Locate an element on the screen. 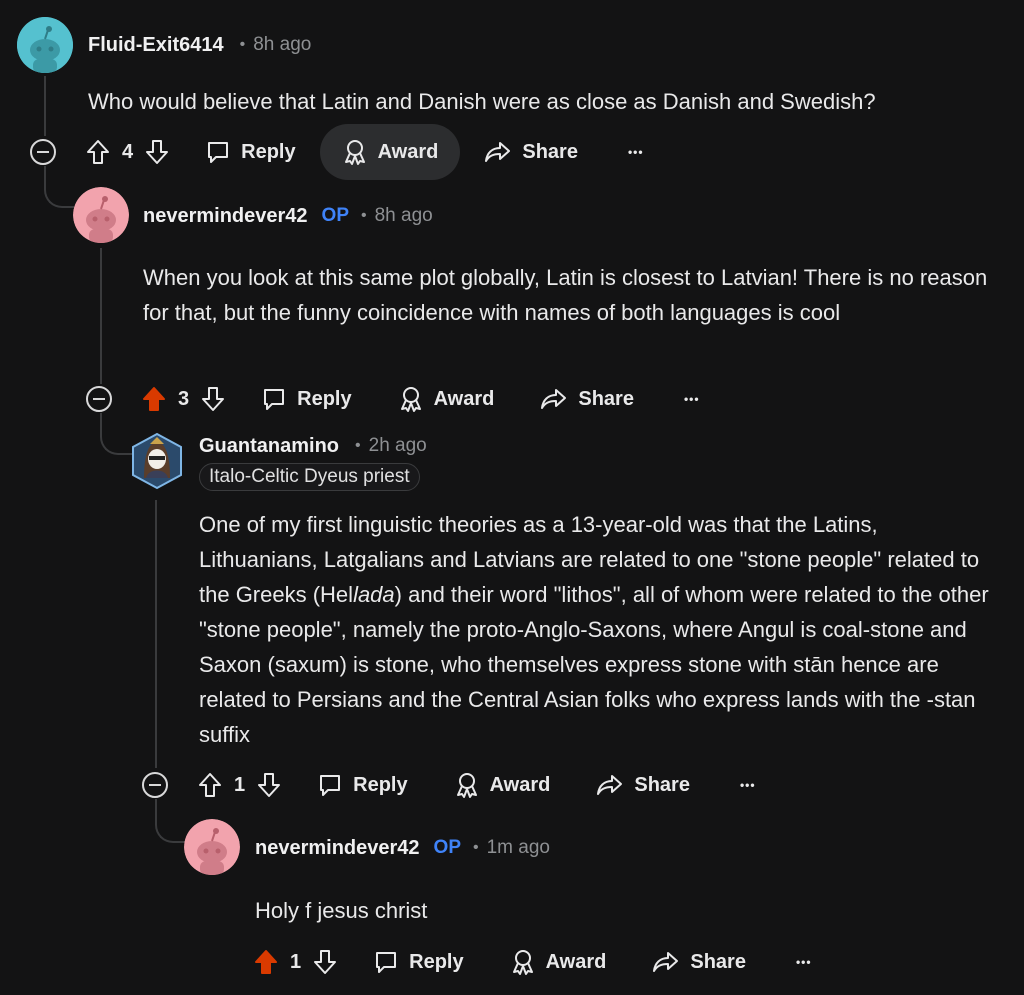 The height and width of the screenshot is (995, 1024). comment-header: nevermindever42 OP • 8h ago is located at coordinates (288, 216).